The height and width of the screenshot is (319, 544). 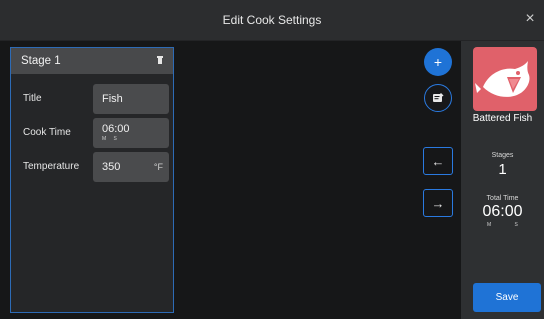 What do you see at coordinates (51, 166) in the screenshot?
I see `temperature-label: Temperature` at bounding box center [51, 166].